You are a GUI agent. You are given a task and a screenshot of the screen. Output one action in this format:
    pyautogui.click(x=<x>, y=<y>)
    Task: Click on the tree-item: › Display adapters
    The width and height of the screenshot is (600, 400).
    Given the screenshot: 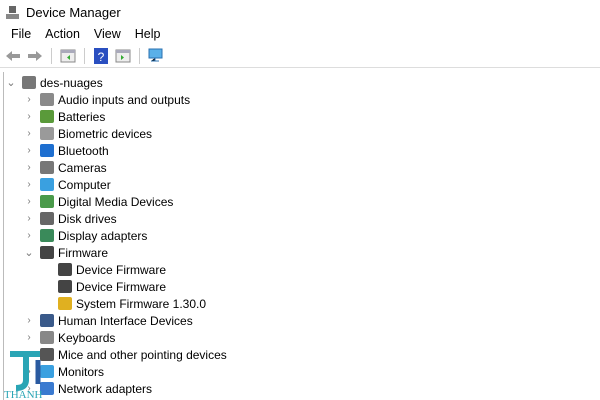 What is the action you would take?
    pyautogui.click(x=85, y=235)
    